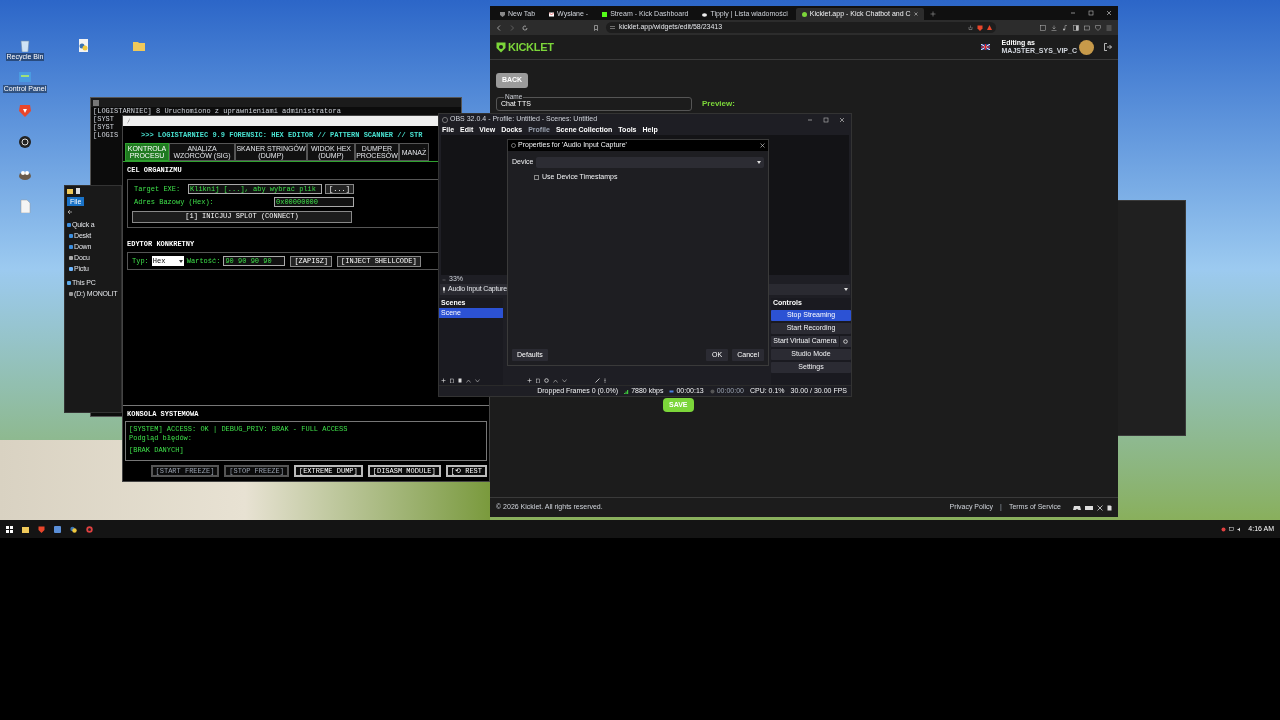 The image size is (1280, 720). I want to click on square-logo-icon, so click(605, 14).